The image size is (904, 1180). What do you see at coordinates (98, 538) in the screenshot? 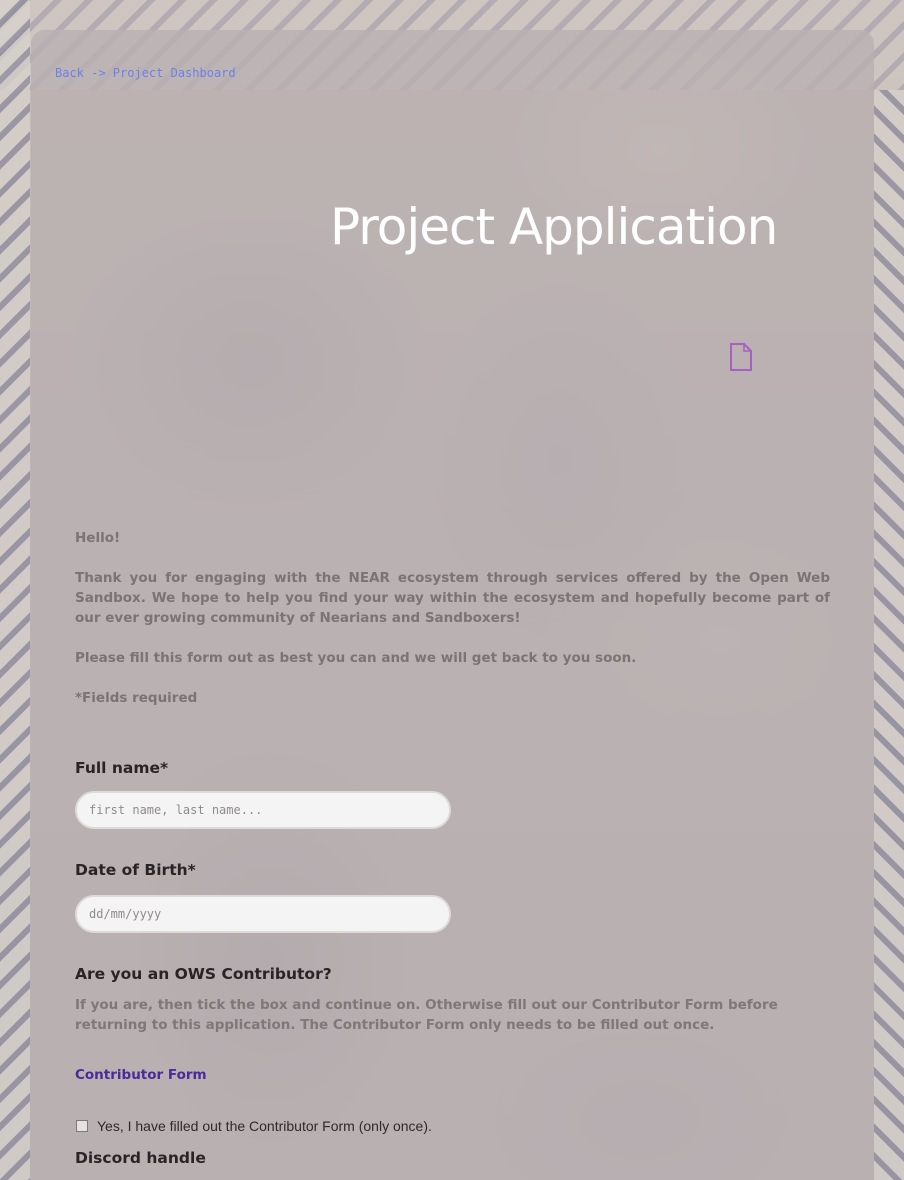
I see `greeting-text: Hello!` at bounding box center [98, 538].